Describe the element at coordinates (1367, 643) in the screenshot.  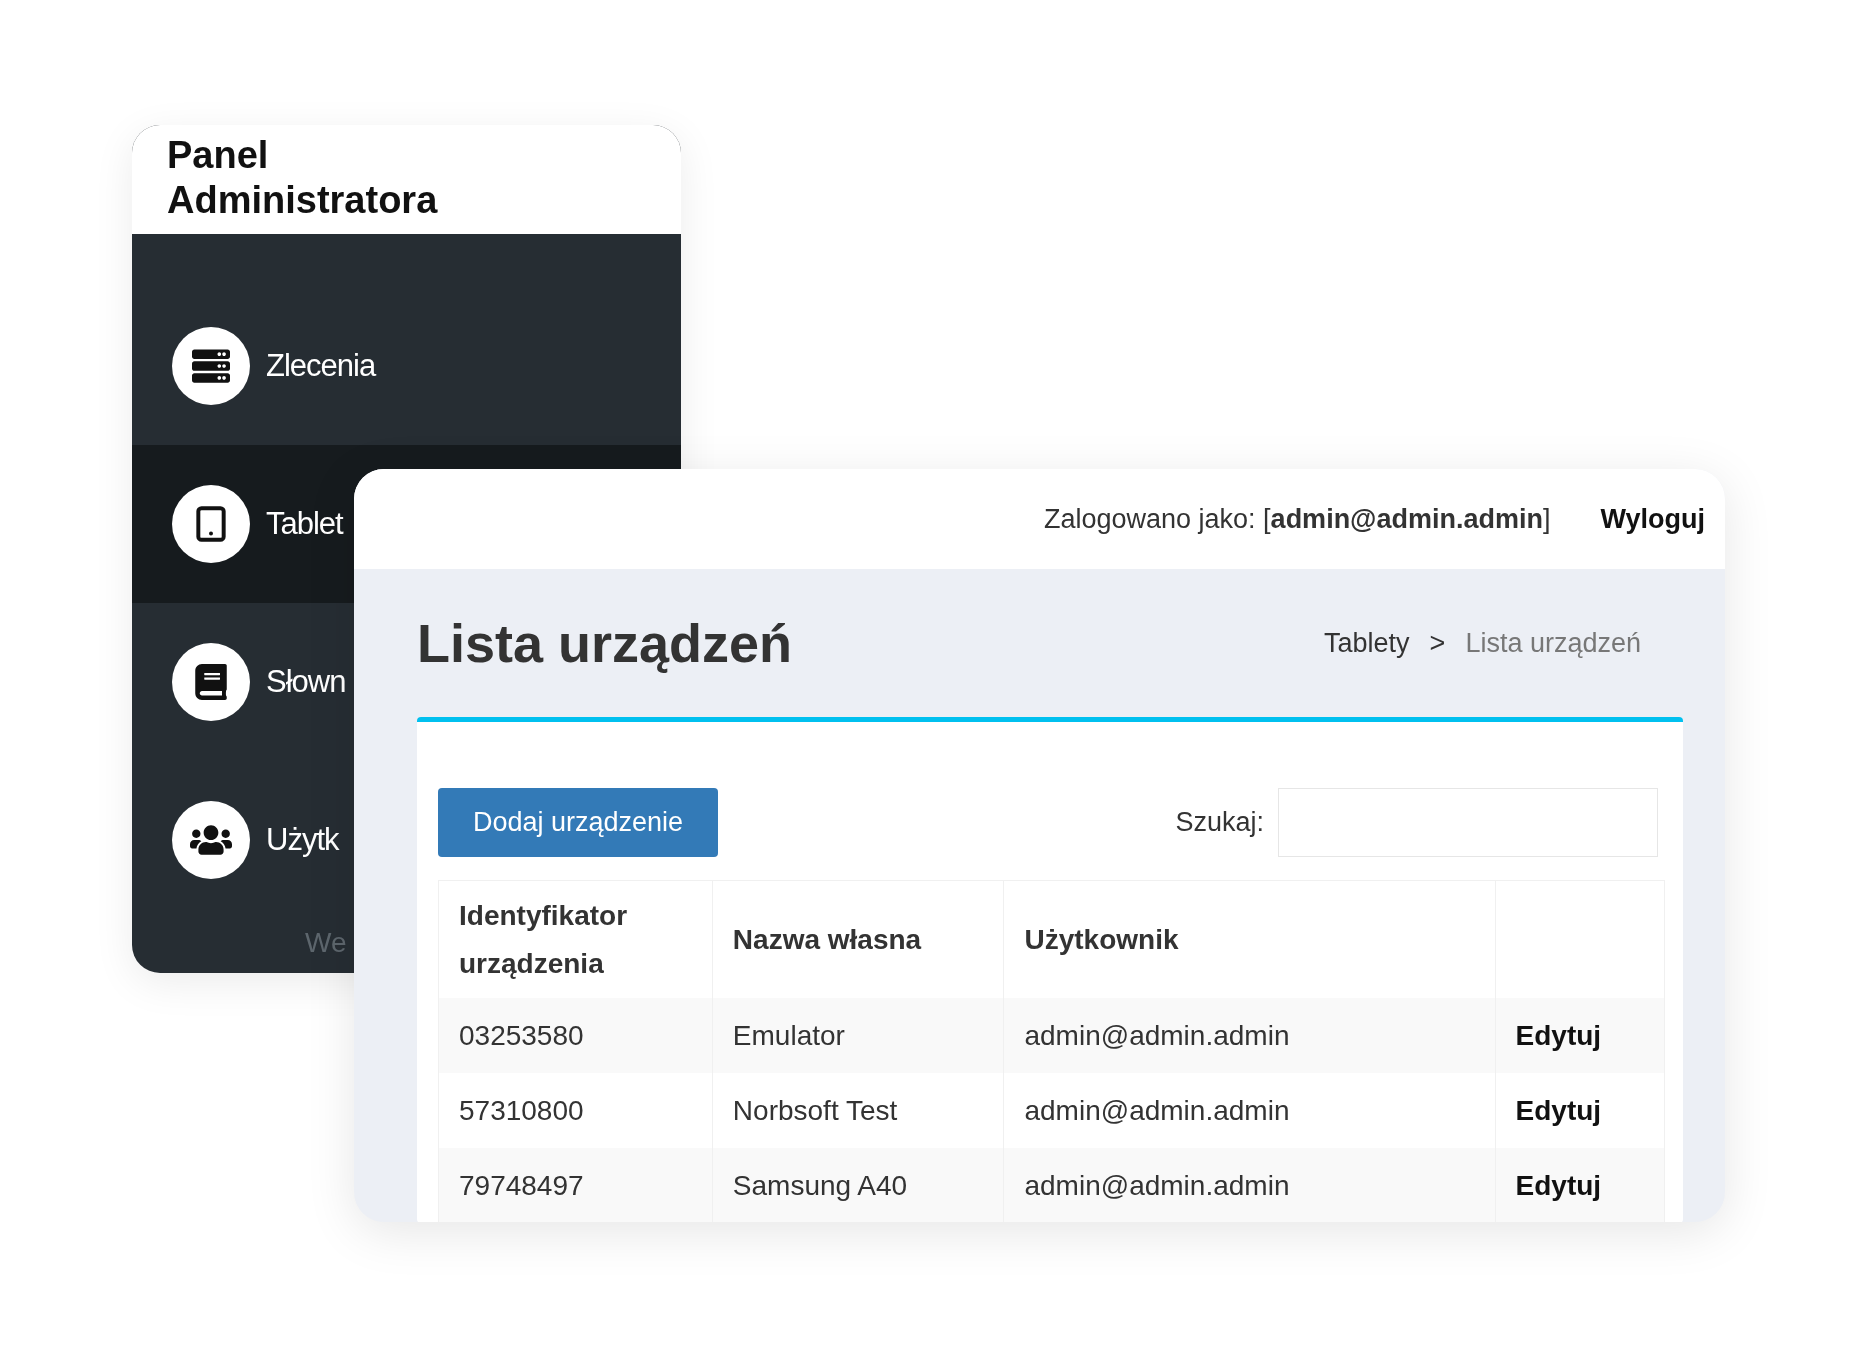
I see `breadcrumb-link: Tablety` at that location.